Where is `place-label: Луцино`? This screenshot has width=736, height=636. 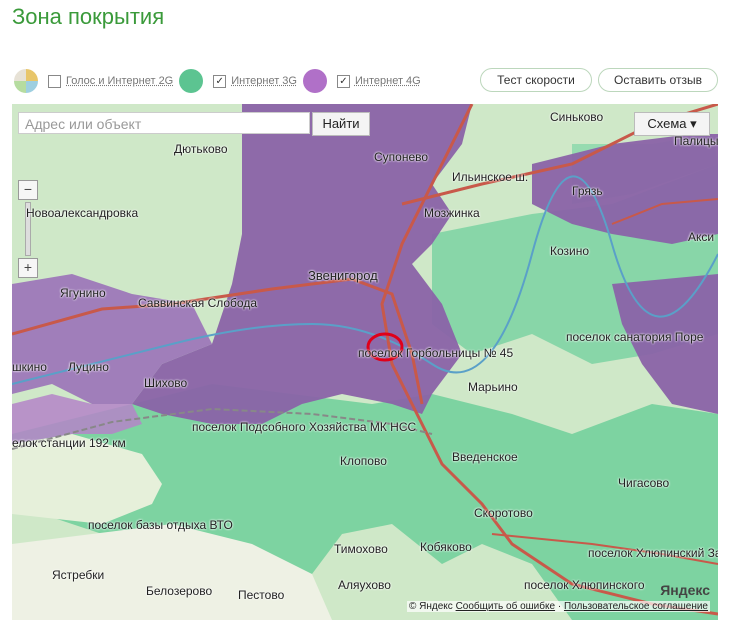 place-label: Луцино is located at coordinates (88, 367).